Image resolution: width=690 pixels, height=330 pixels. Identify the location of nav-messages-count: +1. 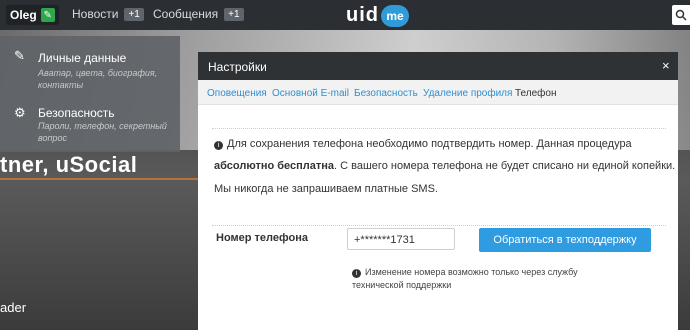
(234, 14).